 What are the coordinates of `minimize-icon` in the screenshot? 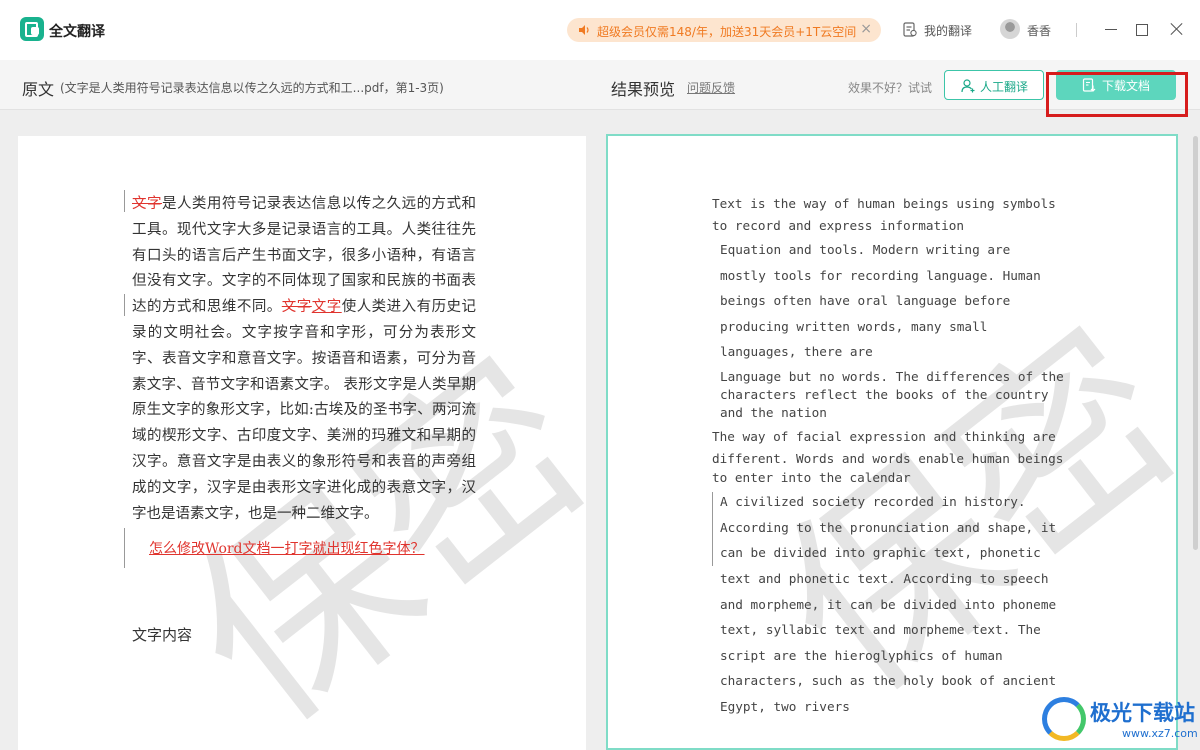 It's located at (1111, 29).